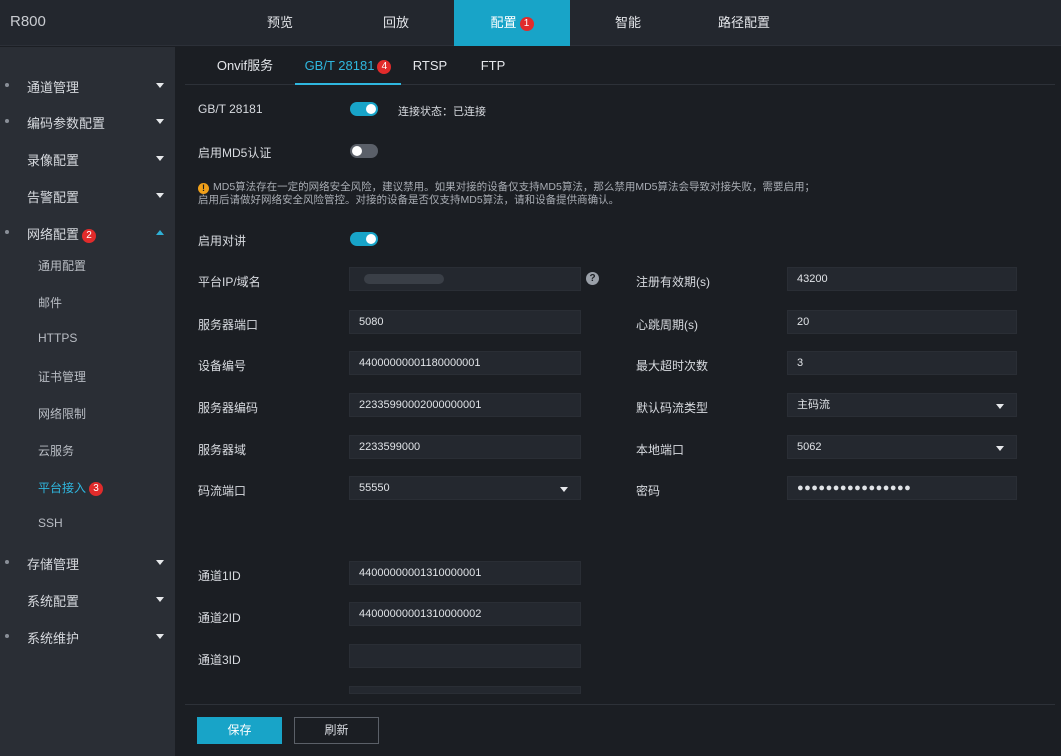 The height and width of the screenshot is (756, 1061). What do you see at coordinates (336, 730) in the screenshot?
I see `refresh-button: 刷新` at bounding box center [336, 730].